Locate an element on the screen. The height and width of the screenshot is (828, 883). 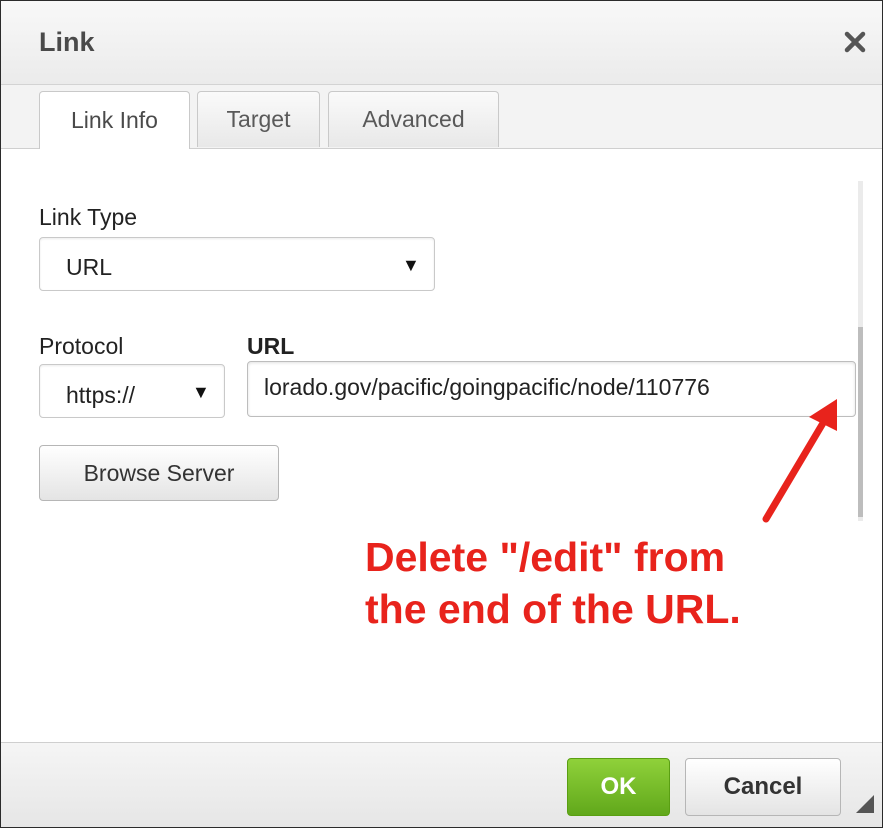
tab-link-info: Link Info is located at coordinates (114, 120).